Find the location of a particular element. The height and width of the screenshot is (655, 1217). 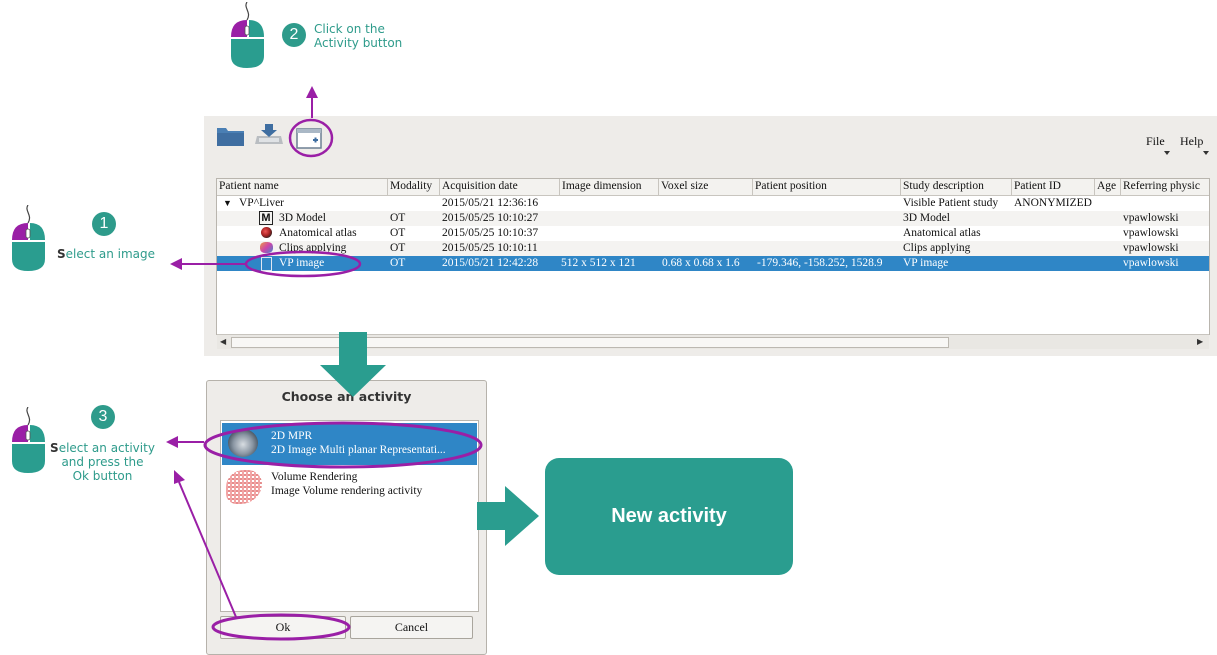

arrow-up-icon is located at coordinates (312, 102).